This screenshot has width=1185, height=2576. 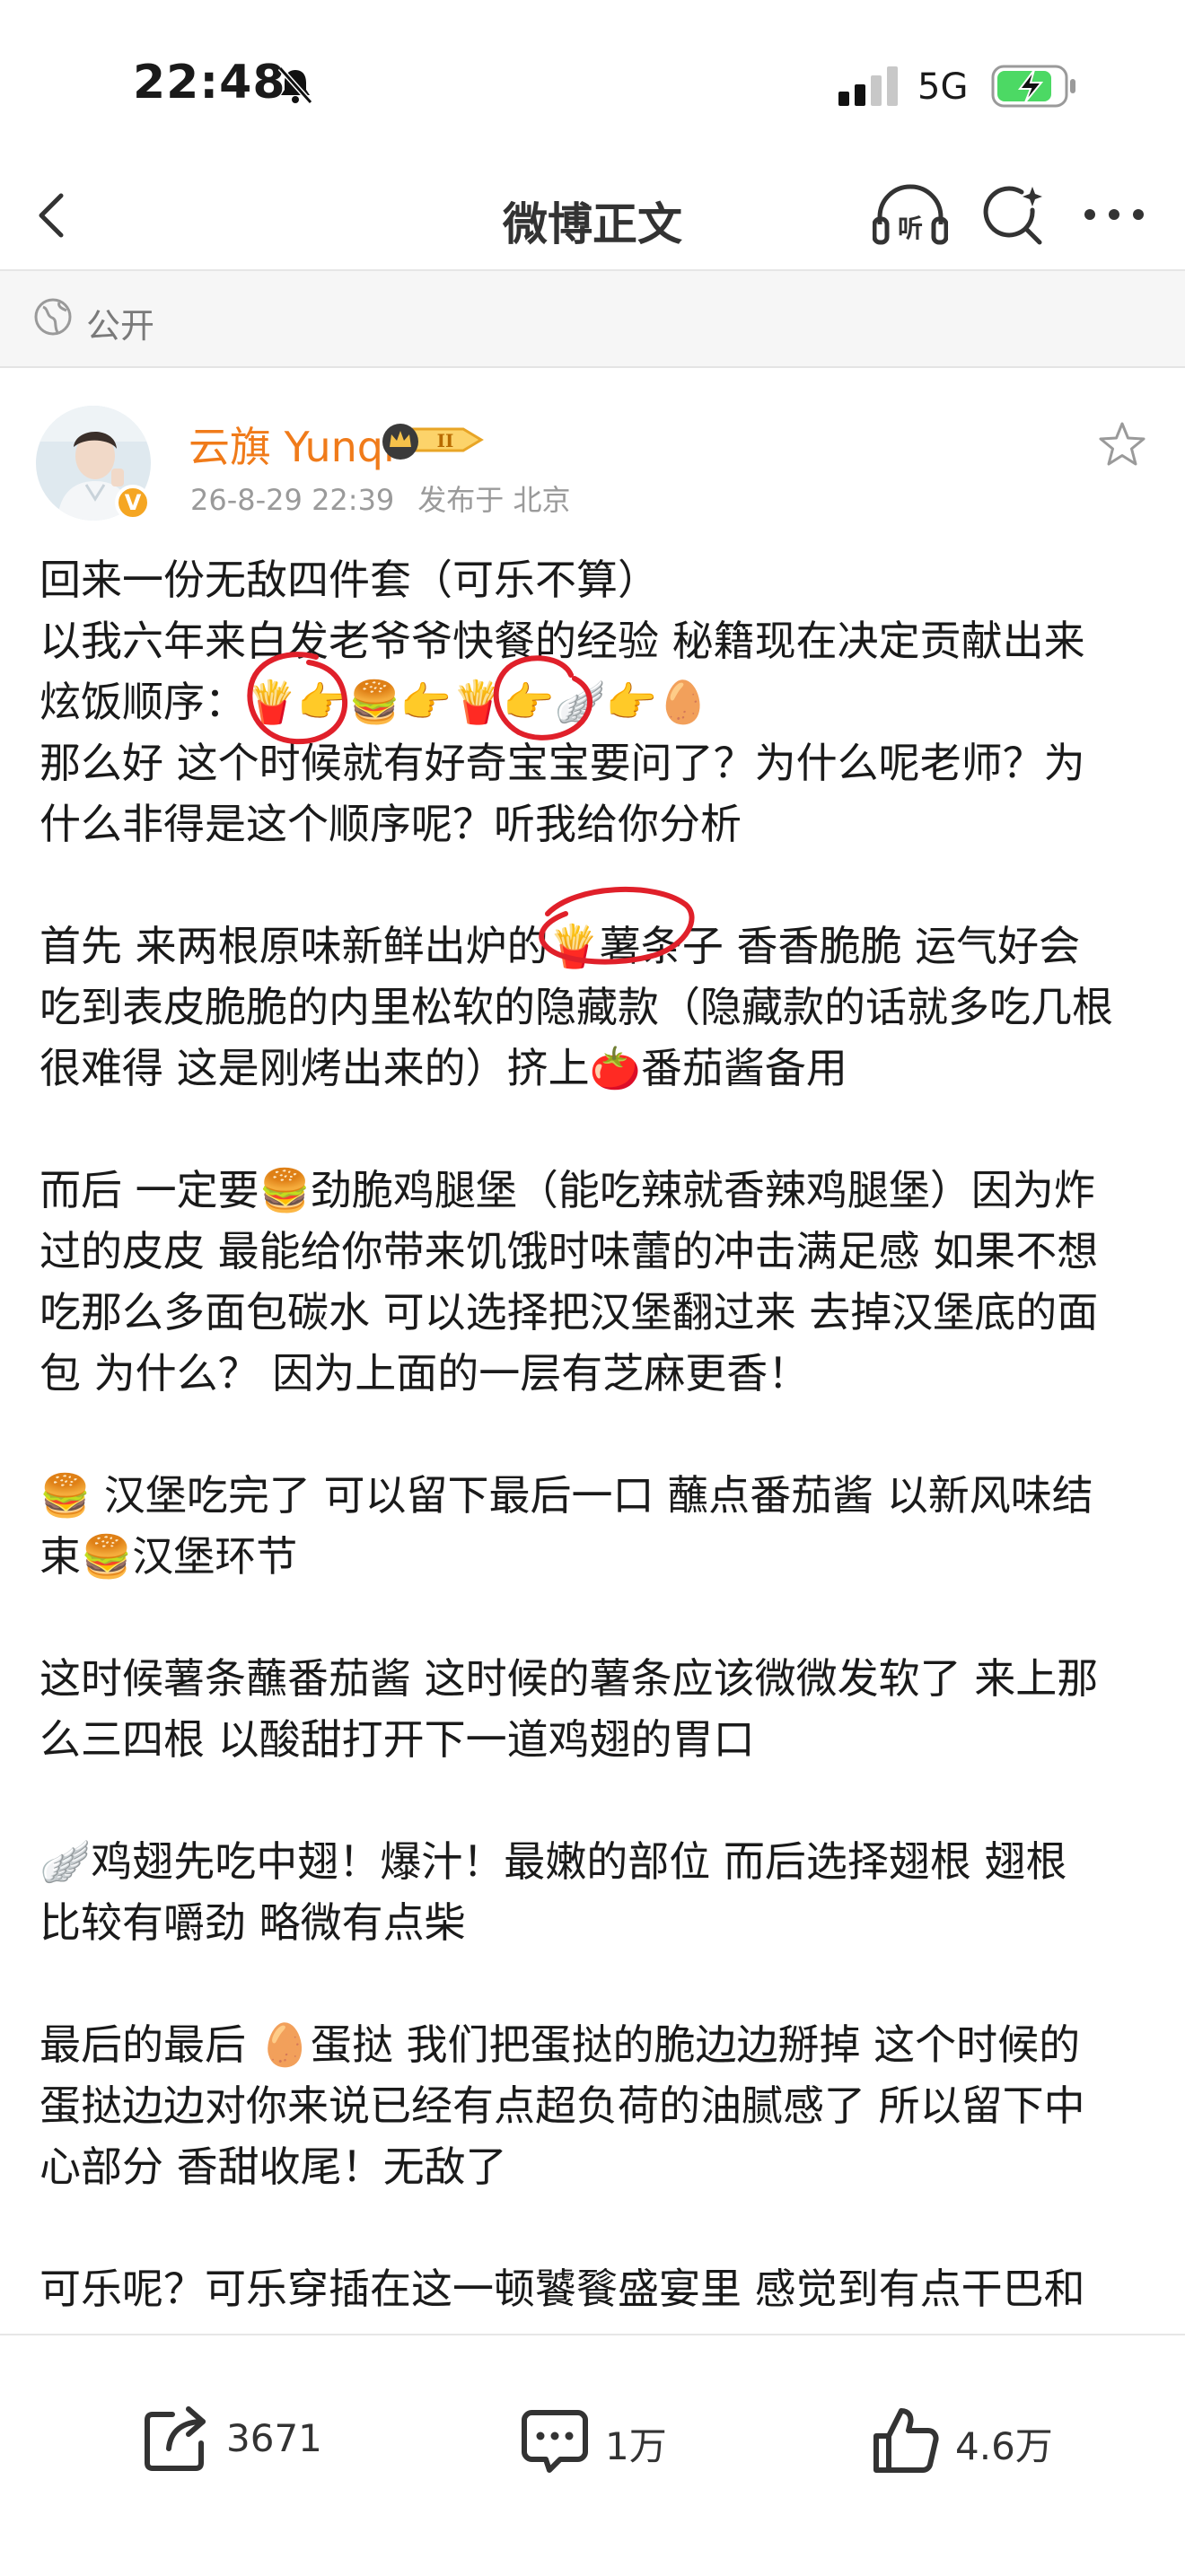 What do you see at coordinates (295, 85) in the screenshot?
I see `bell-off-icon` at bounding box center [295, 85].